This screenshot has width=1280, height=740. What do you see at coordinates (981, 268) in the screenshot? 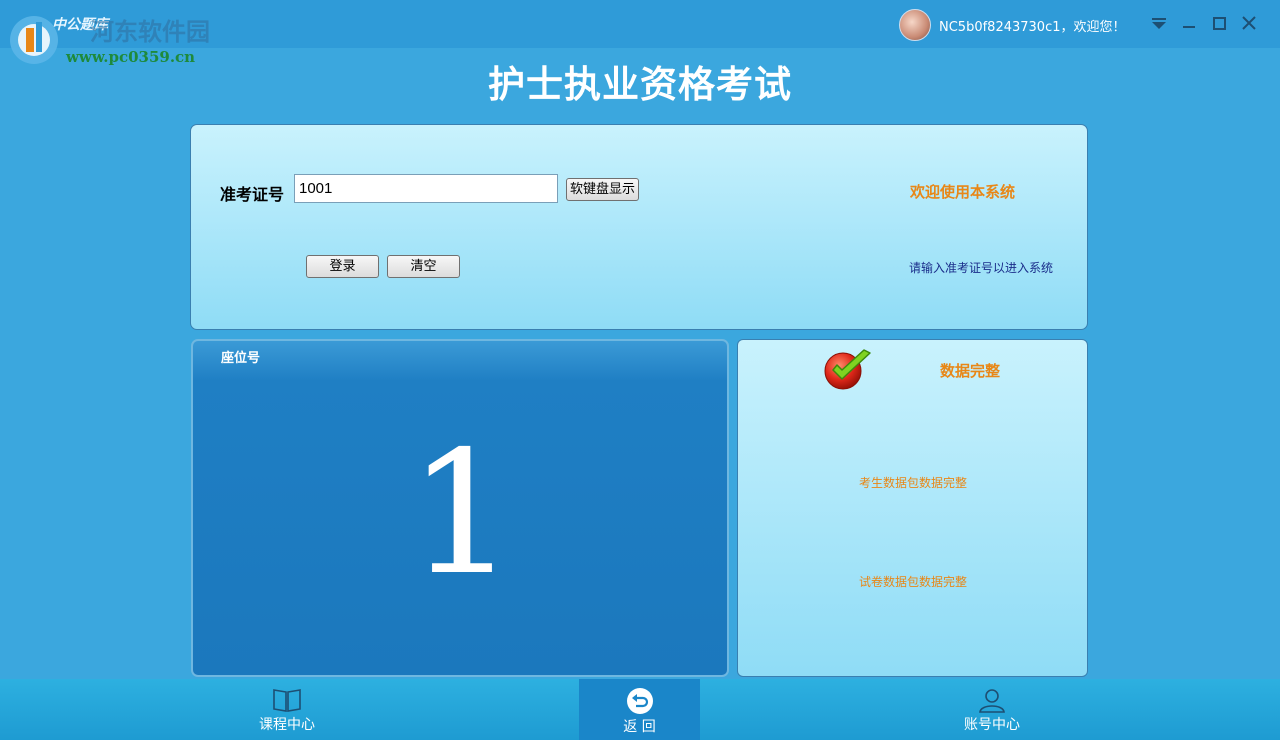
I see `login-hint: 请输入准考证号以进入系统` at bounding box center [981, 268].